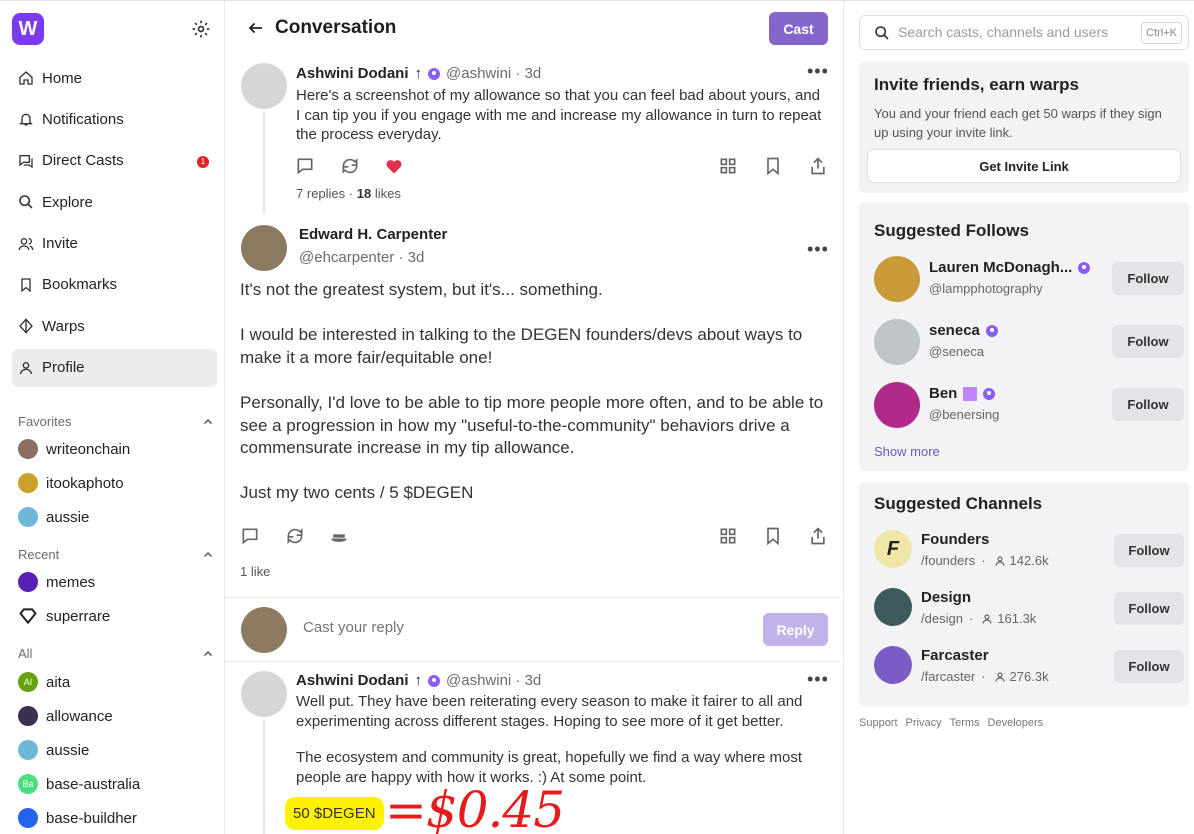 The height and width of the screenshot is (834, 1194). Describe the element at coordinates (1024, 166) in the screenshot. I see `get-invite-link-button: Get Invite Link` at that location.